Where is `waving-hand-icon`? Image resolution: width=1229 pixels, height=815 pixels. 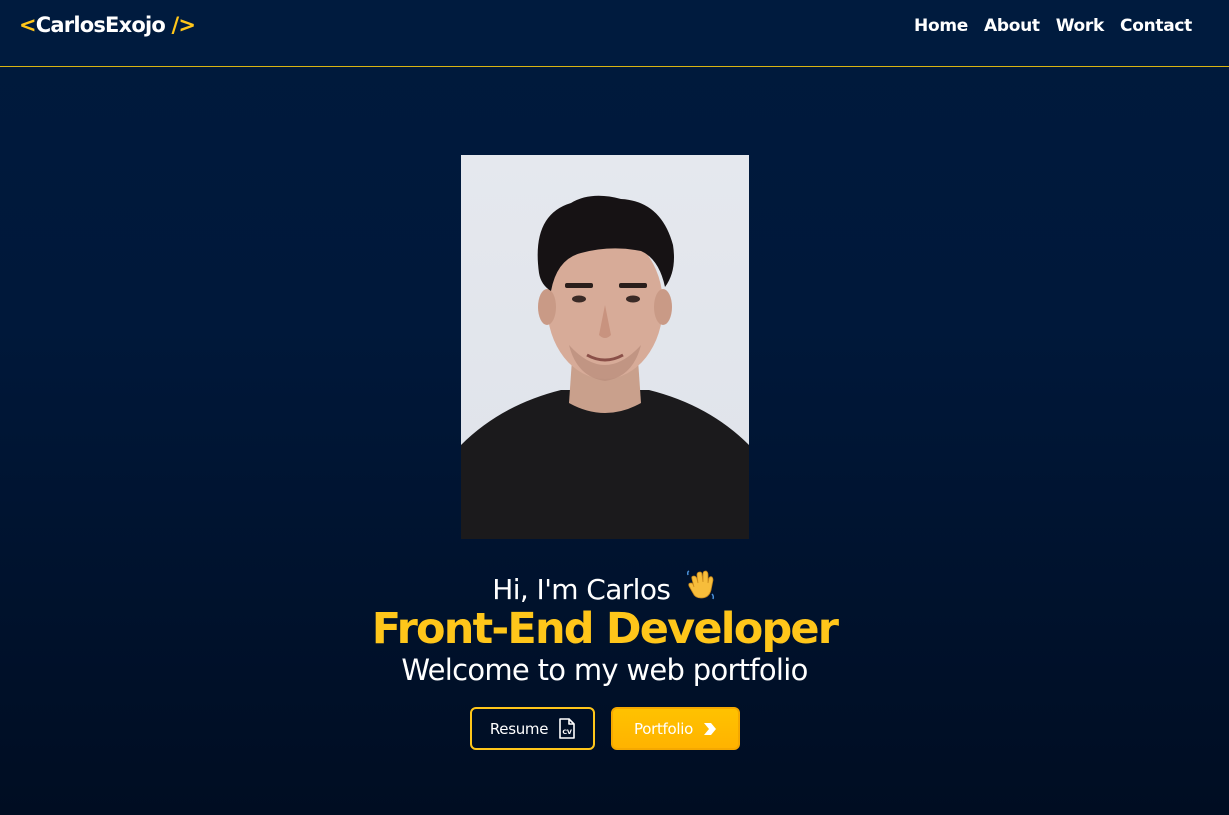
waving-hand-icon is located at coordinates (701, 588).